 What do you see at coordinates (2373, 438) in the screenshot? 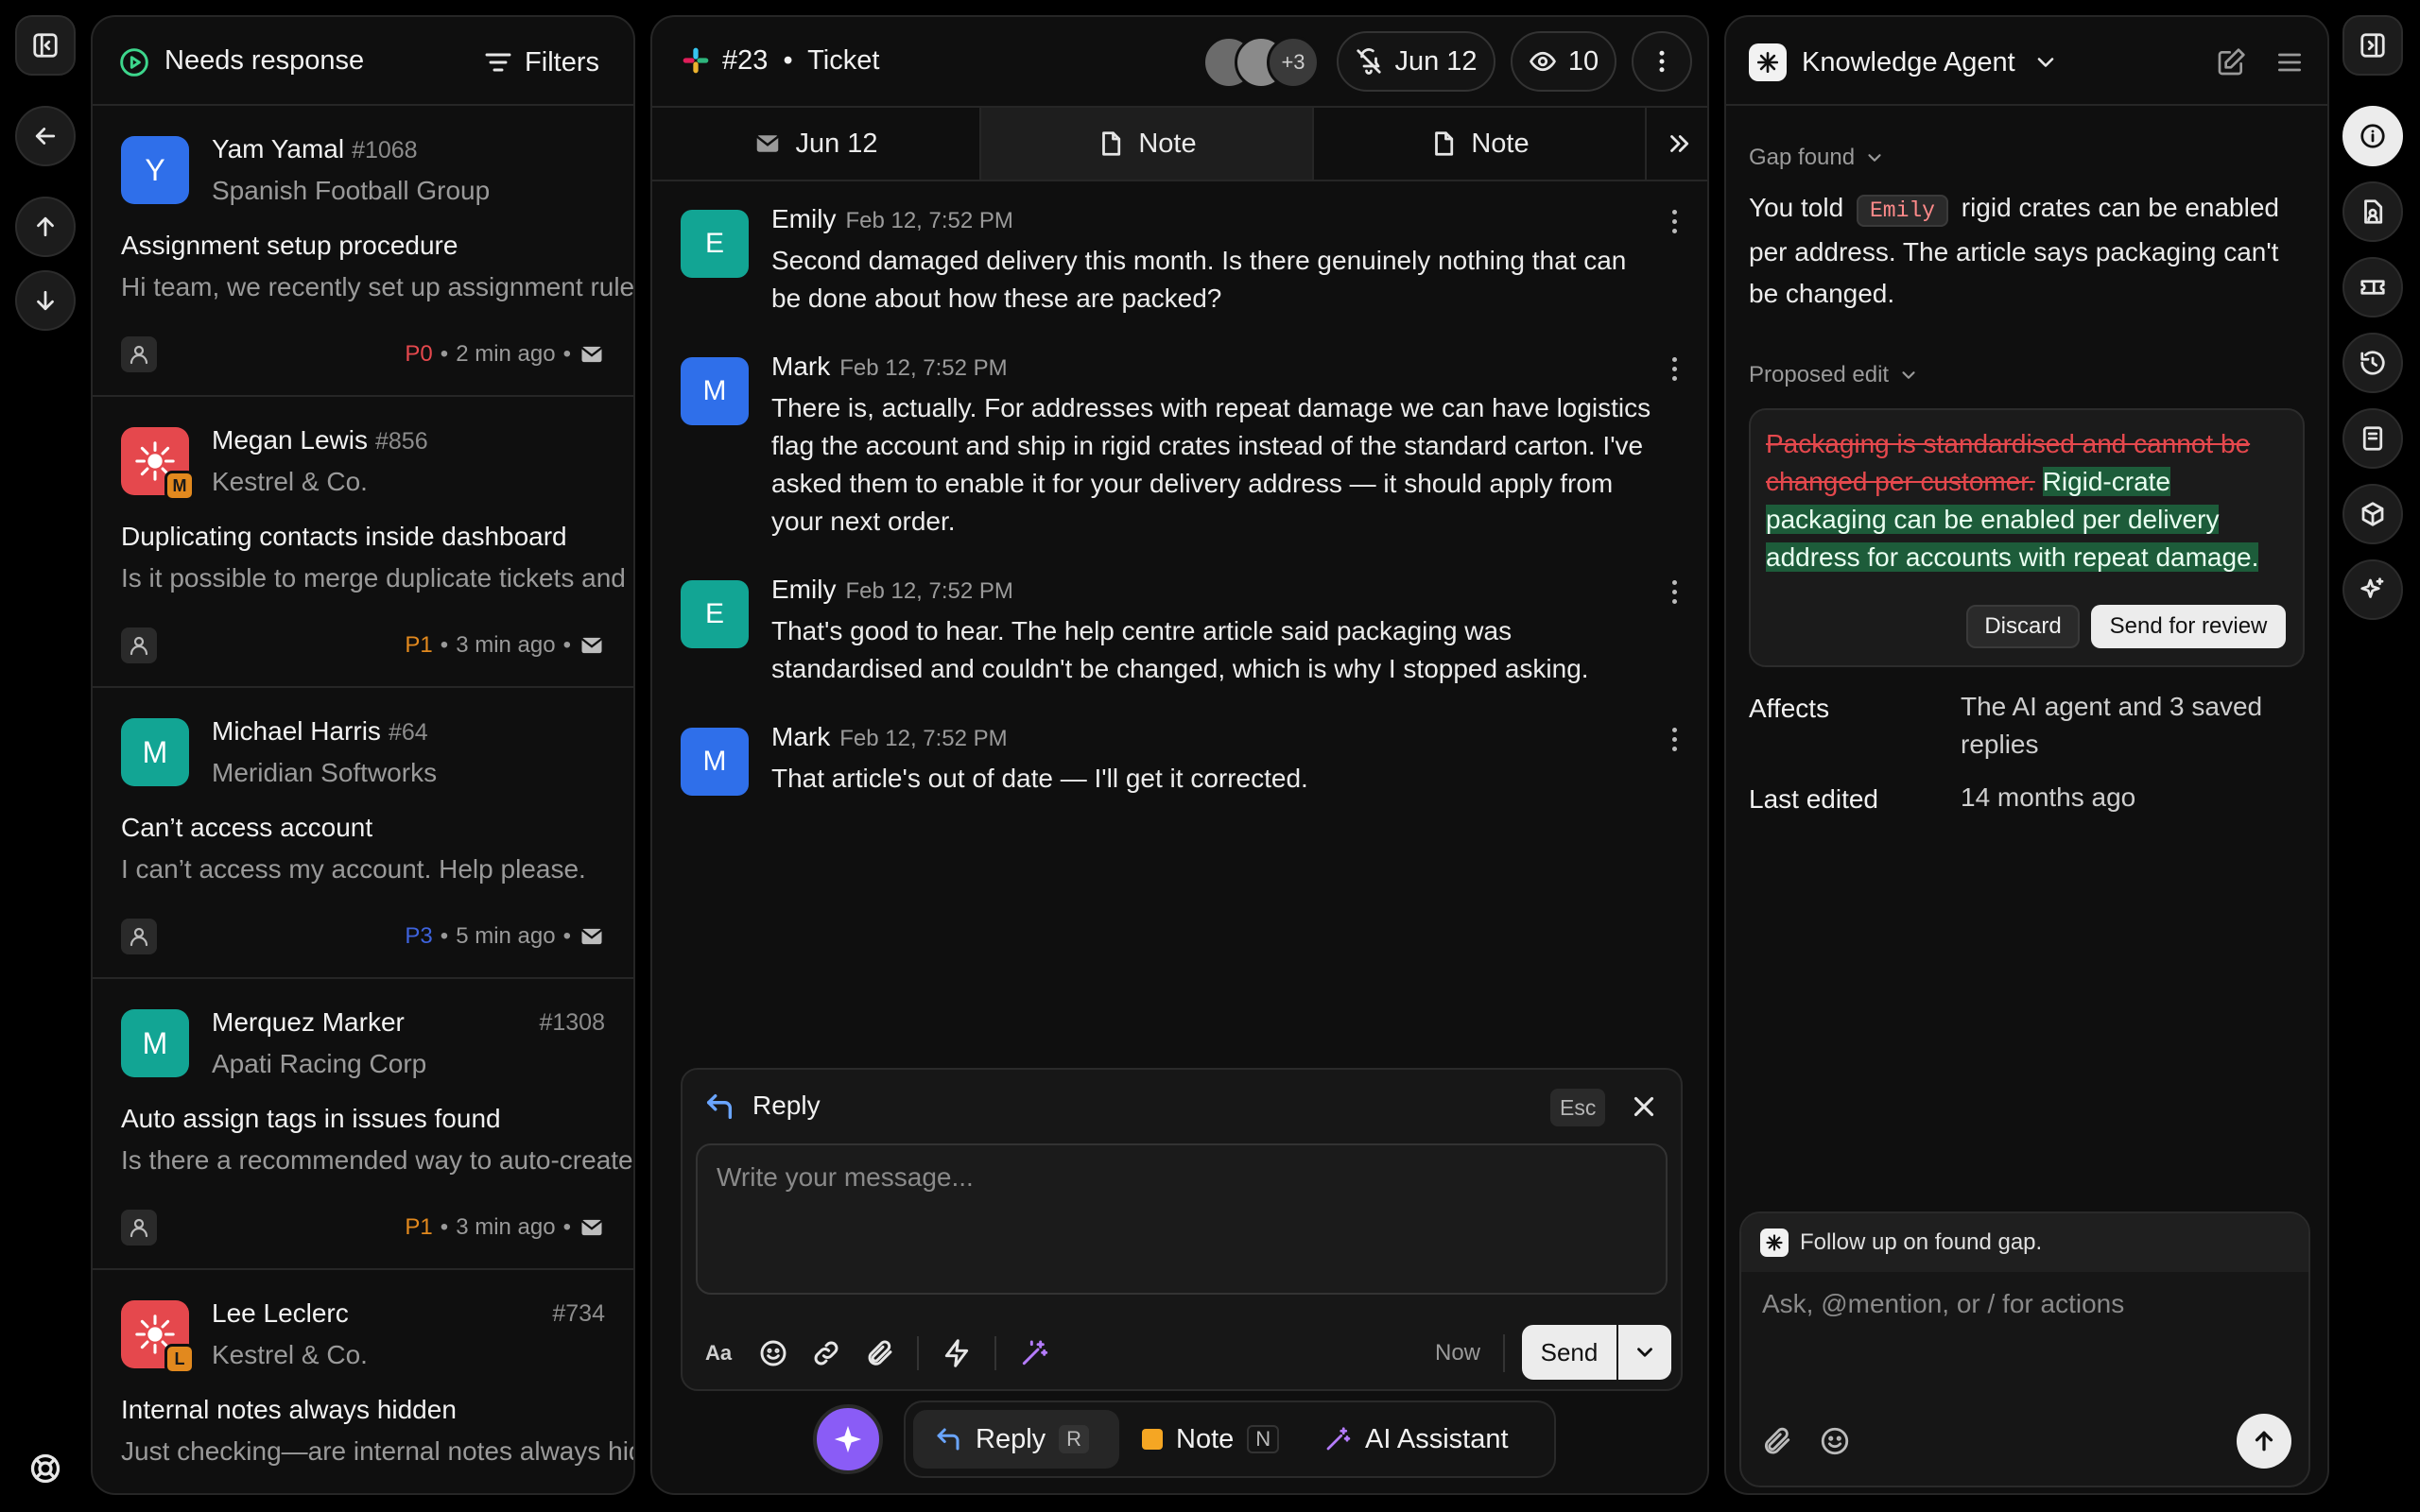
I see `articles-tab` at bounding box center [2373, 438].